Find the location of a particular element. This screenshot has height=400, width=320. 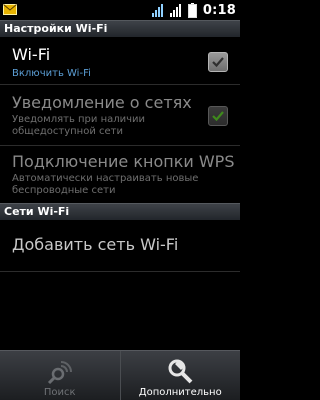

wps-title: Подключение кнопки WPS is located at coordinates (123, 161).